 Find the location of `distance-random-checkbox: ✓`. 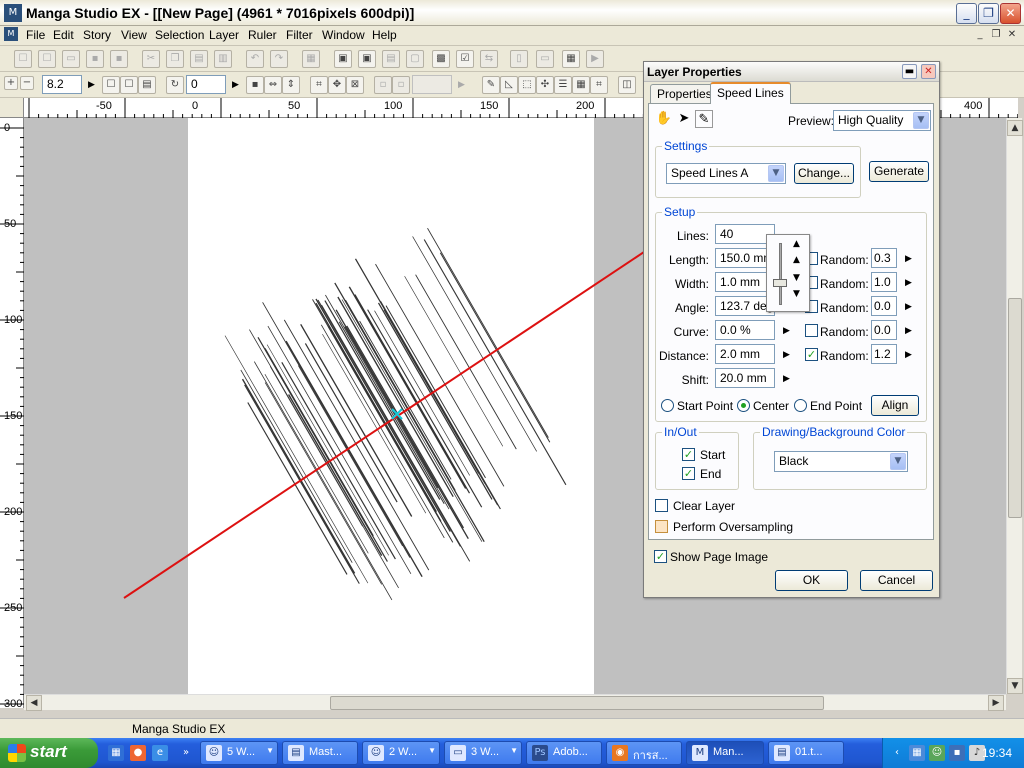

distance-random-checkbox: ✓ is located at coordinates (811, 354).